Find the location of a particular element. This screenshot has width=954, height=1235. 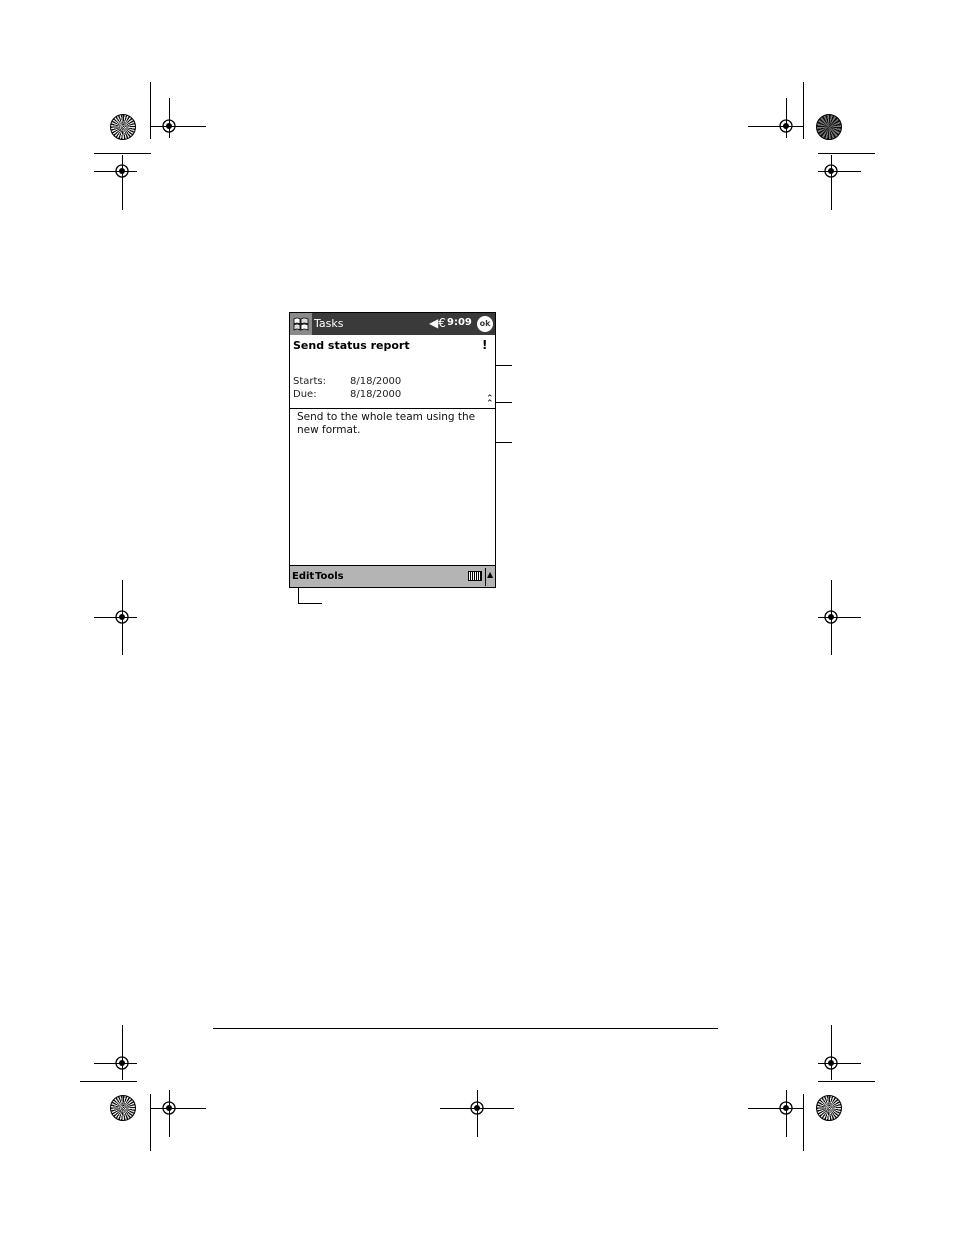

footer-rule is located at coordinates (465, 1028).